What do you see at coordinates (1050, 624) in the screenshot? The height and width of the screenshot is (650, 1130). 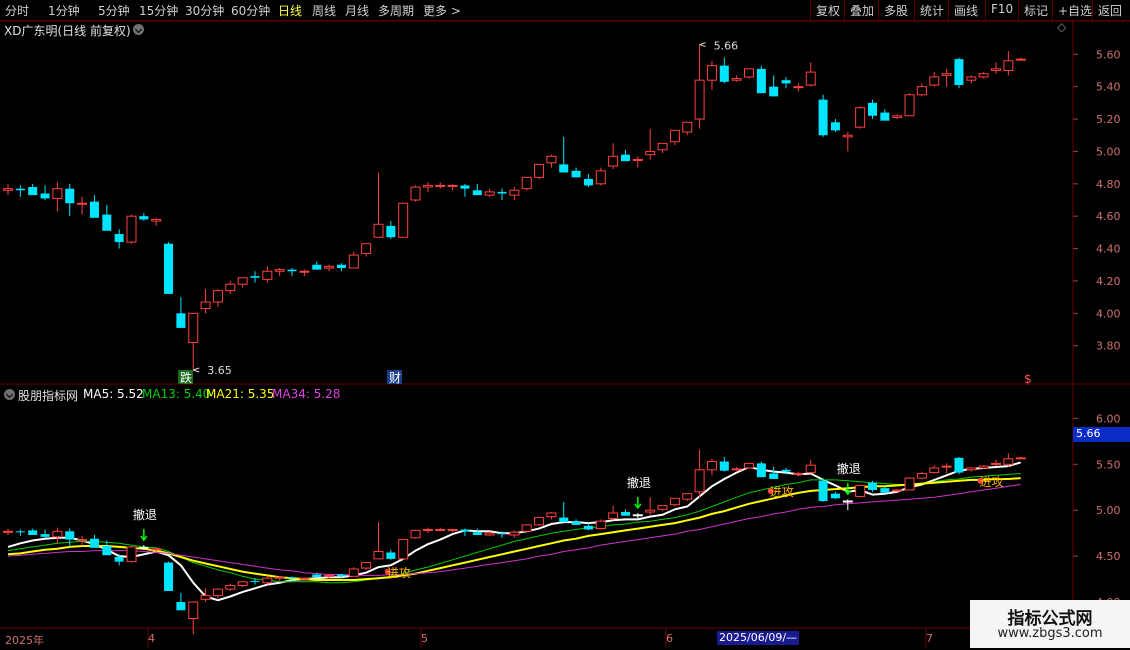 I see `watermark: 指标公式网 www.zbgs3.com` at bounding box center [1050, 624].